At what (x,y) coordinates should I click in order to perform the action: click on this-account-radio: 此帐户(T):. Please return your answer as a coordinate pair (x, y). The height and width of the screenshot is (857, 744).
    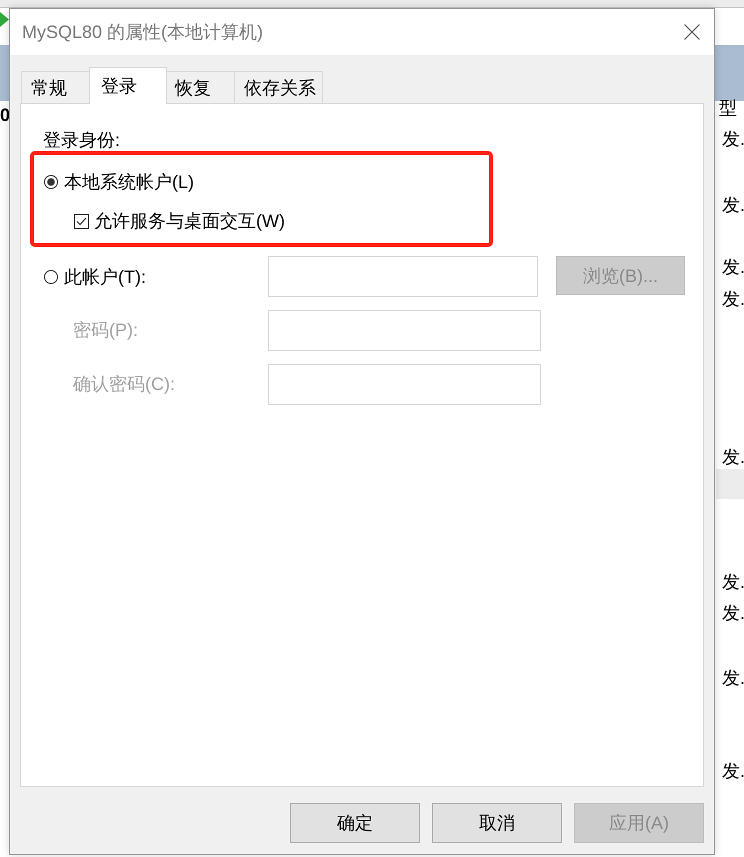
    Looking at the image, I should click on (148, 276).